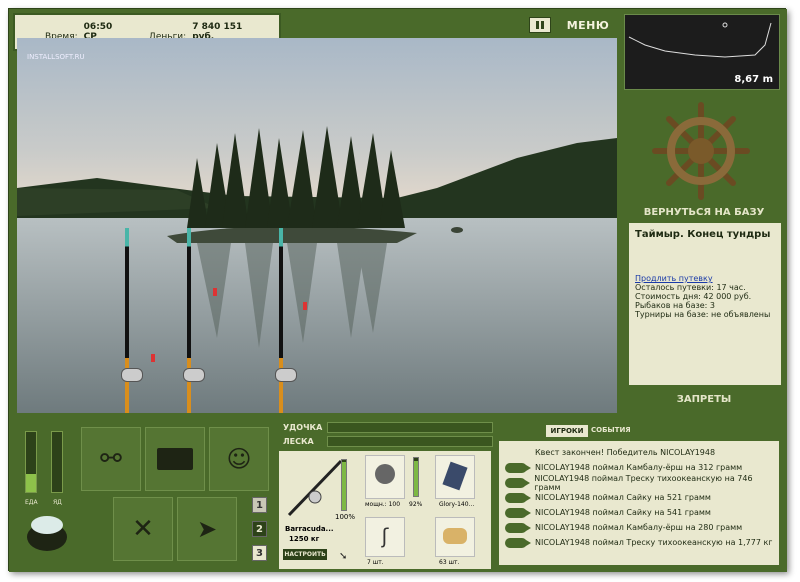 This screenshot has width=800, height=582. I want to click on hook-slot: ʃ, so click(385, 537).